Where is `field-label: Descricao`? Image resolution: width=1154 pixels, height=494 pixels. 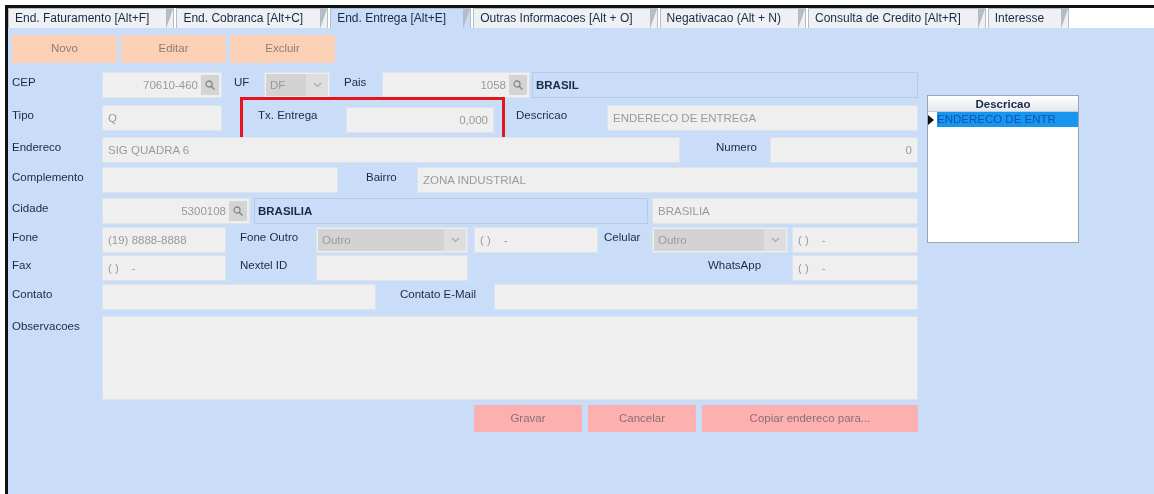
field-label: Descricao is located at coordinates (542, 115).